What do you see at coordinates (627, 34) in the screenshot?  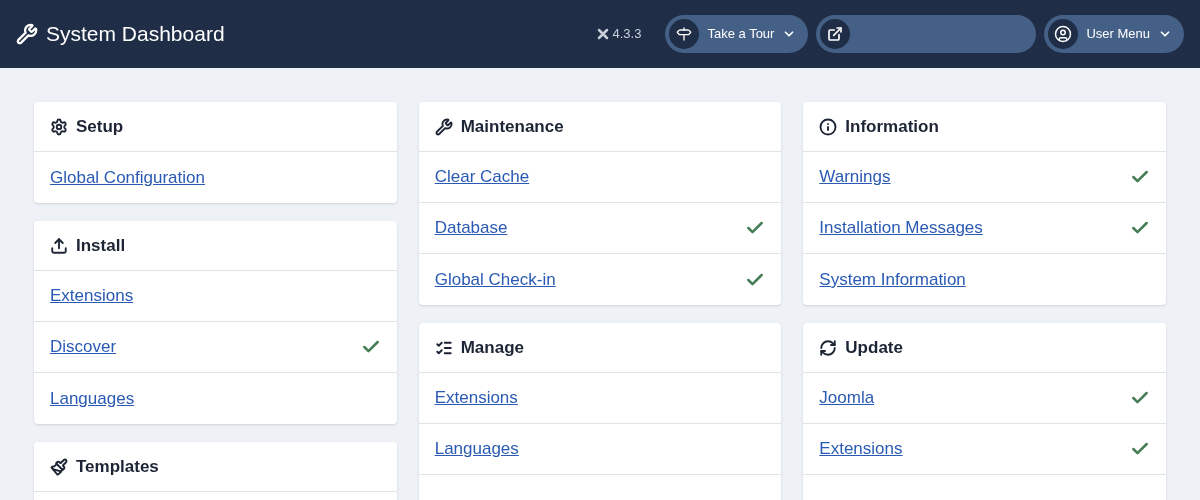 I see `version-text: 4.3.3` at bounding box center [627, 34].